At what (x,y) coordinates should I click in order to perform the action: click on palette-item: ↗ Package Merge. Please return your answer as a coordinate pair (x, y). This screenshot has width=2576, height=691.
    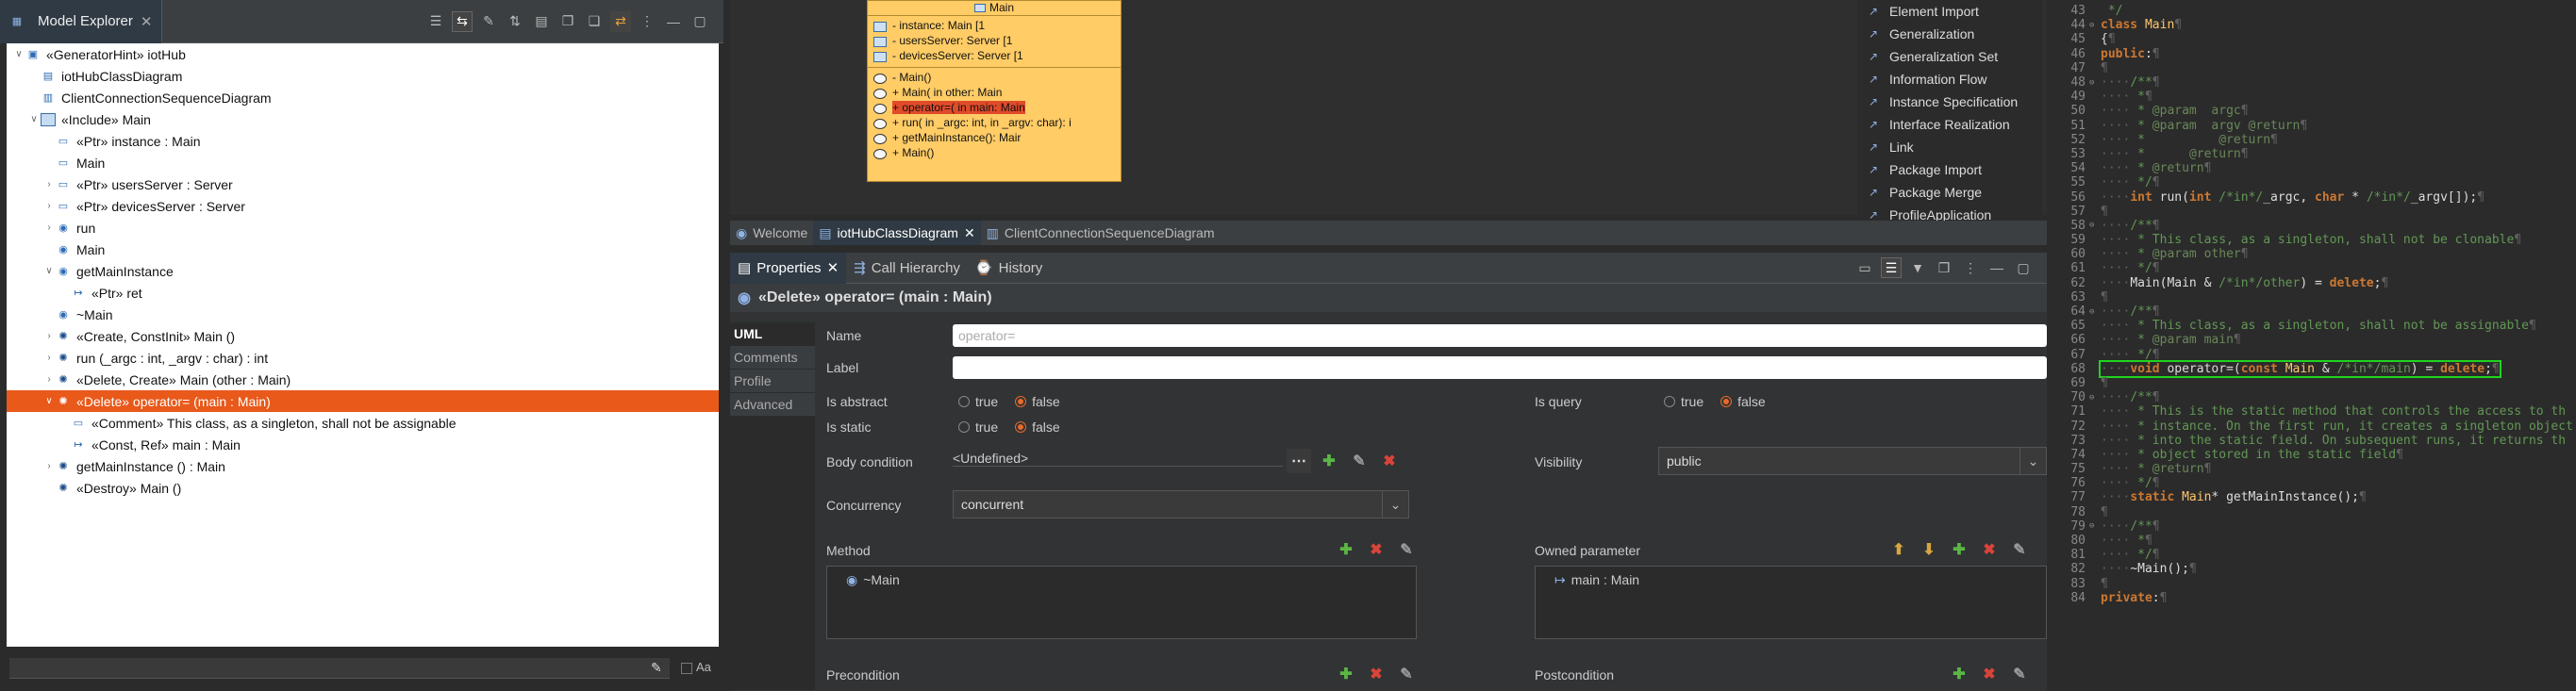
    Looking at the image, I should click on (1950, 193).